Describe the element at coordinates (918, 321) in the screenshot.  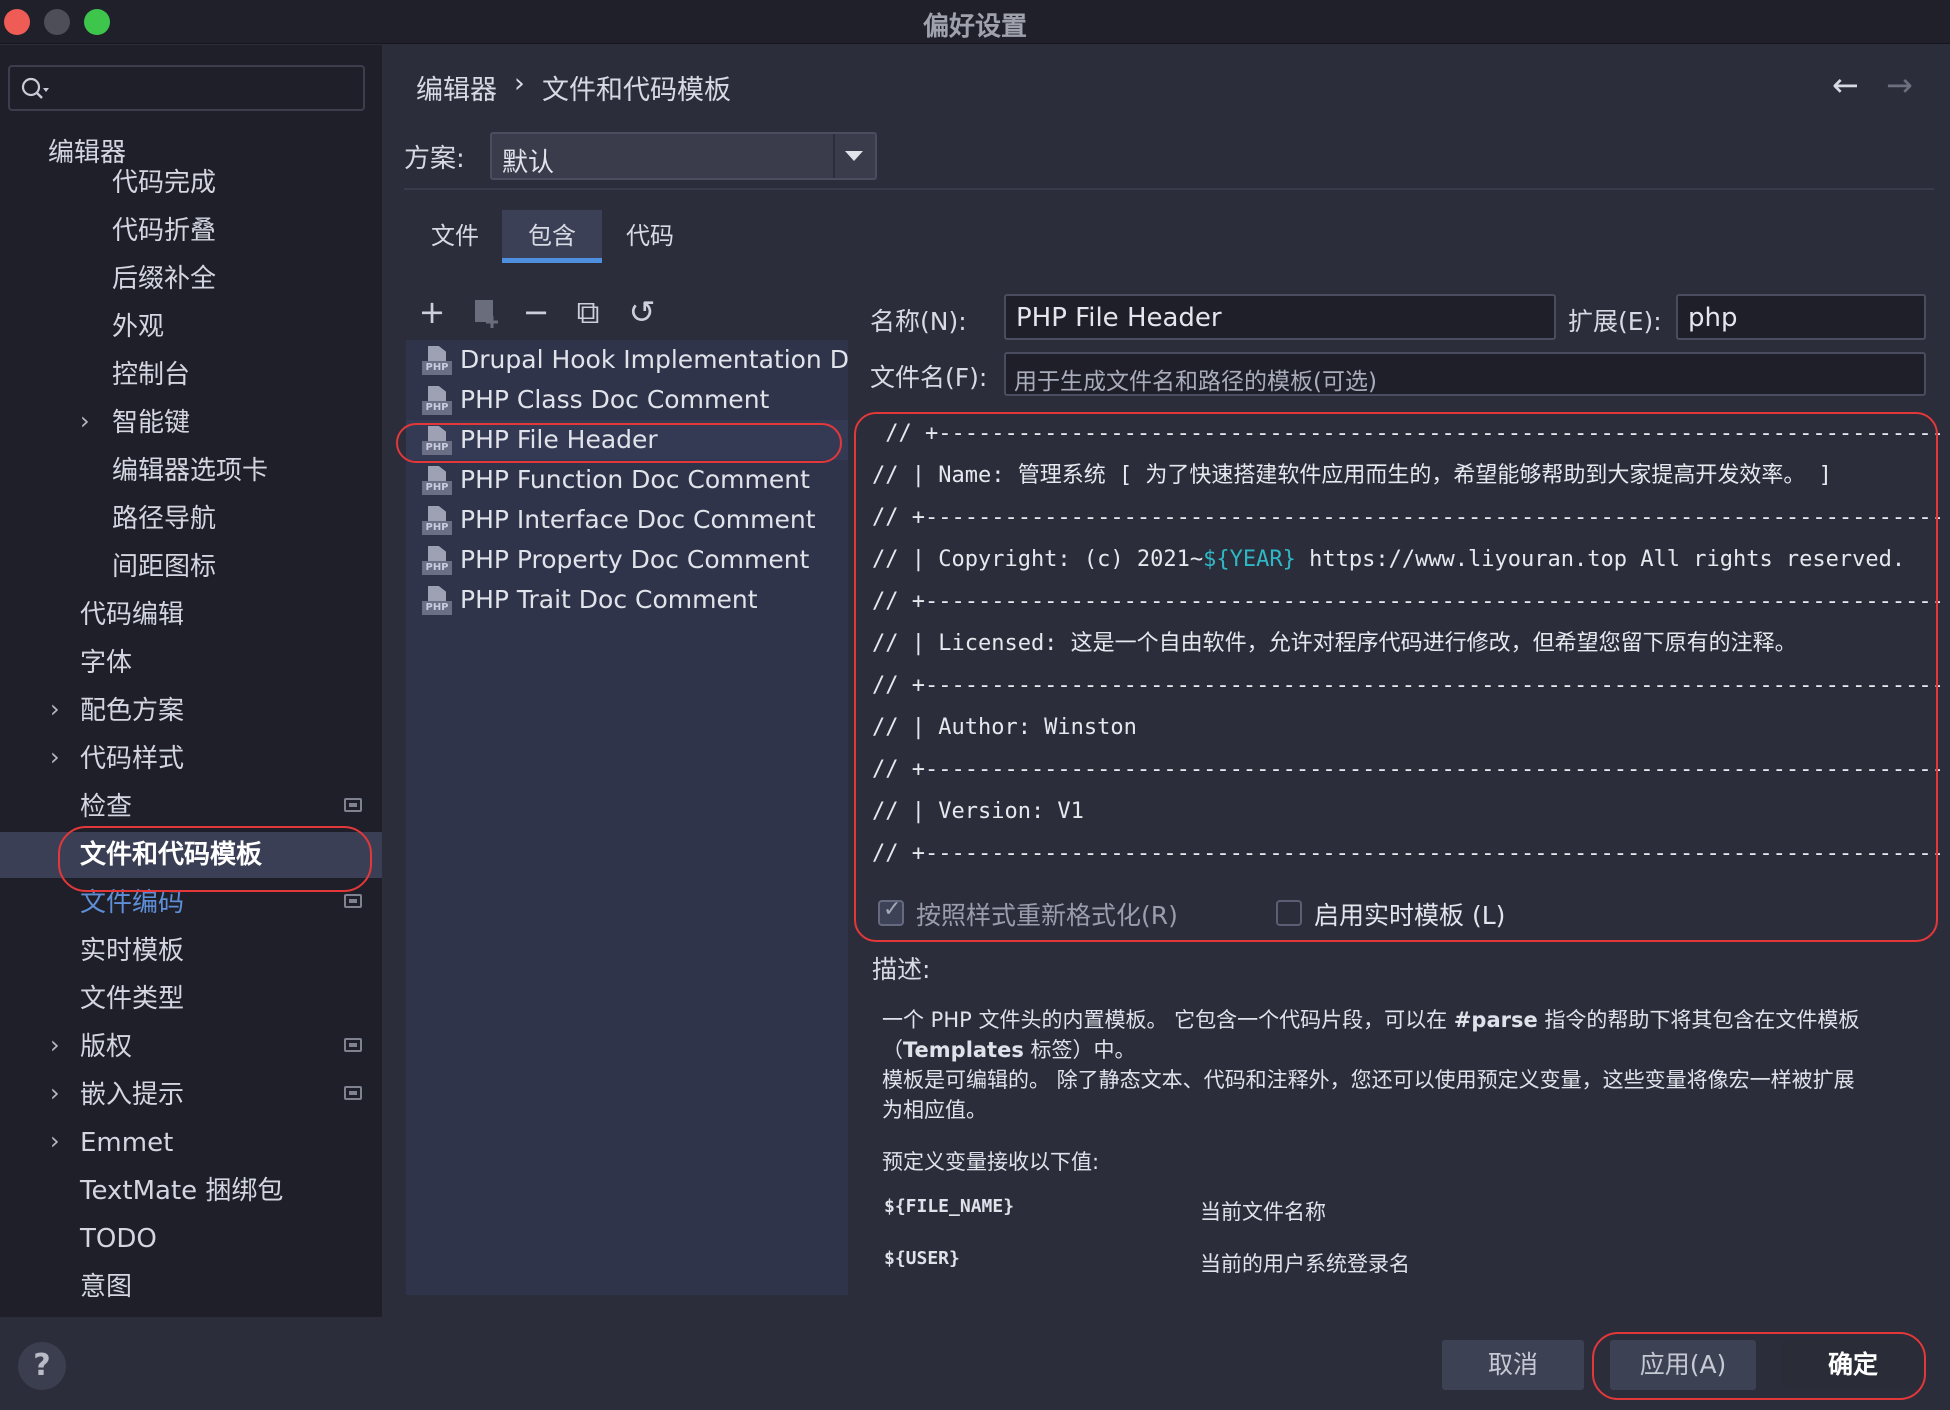
I see `name-label: 名称(N):` at that location.